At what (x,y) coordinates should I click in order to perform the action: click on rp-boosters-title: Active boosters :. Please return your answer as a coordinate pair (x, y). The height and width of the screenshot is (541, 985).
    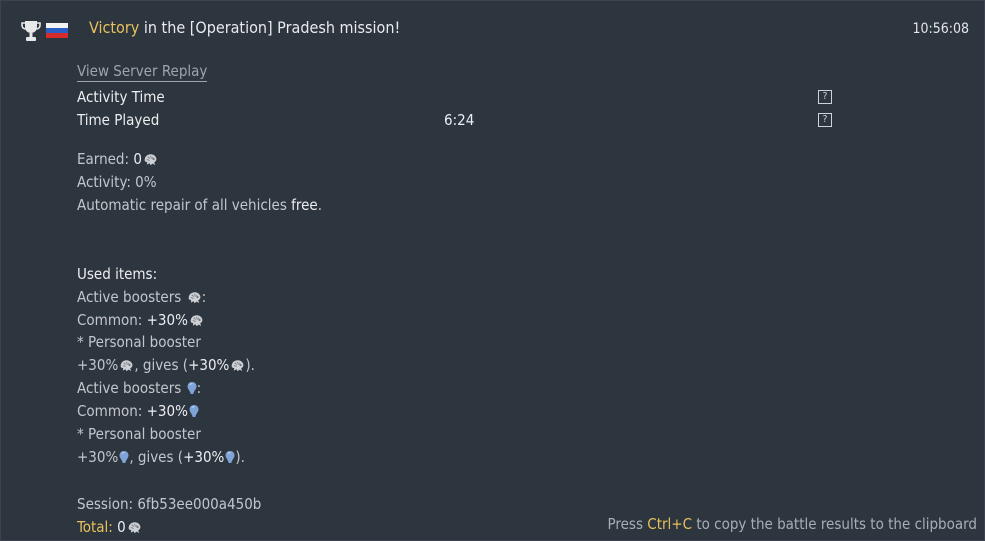
    Looking at the image, I should click on (139, 388).